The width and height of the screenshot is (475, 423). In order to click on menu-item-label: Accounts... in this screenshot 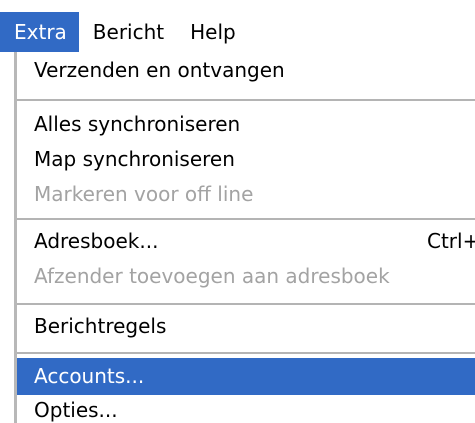, I will do `click(89, 376)`.